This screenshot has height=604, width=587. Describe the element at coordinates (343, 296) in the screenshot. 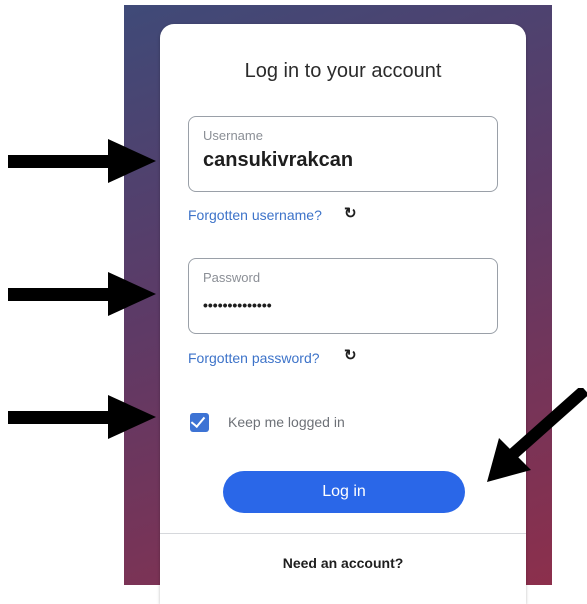

I see `password-field: Password ••••••••••••••` at that location.